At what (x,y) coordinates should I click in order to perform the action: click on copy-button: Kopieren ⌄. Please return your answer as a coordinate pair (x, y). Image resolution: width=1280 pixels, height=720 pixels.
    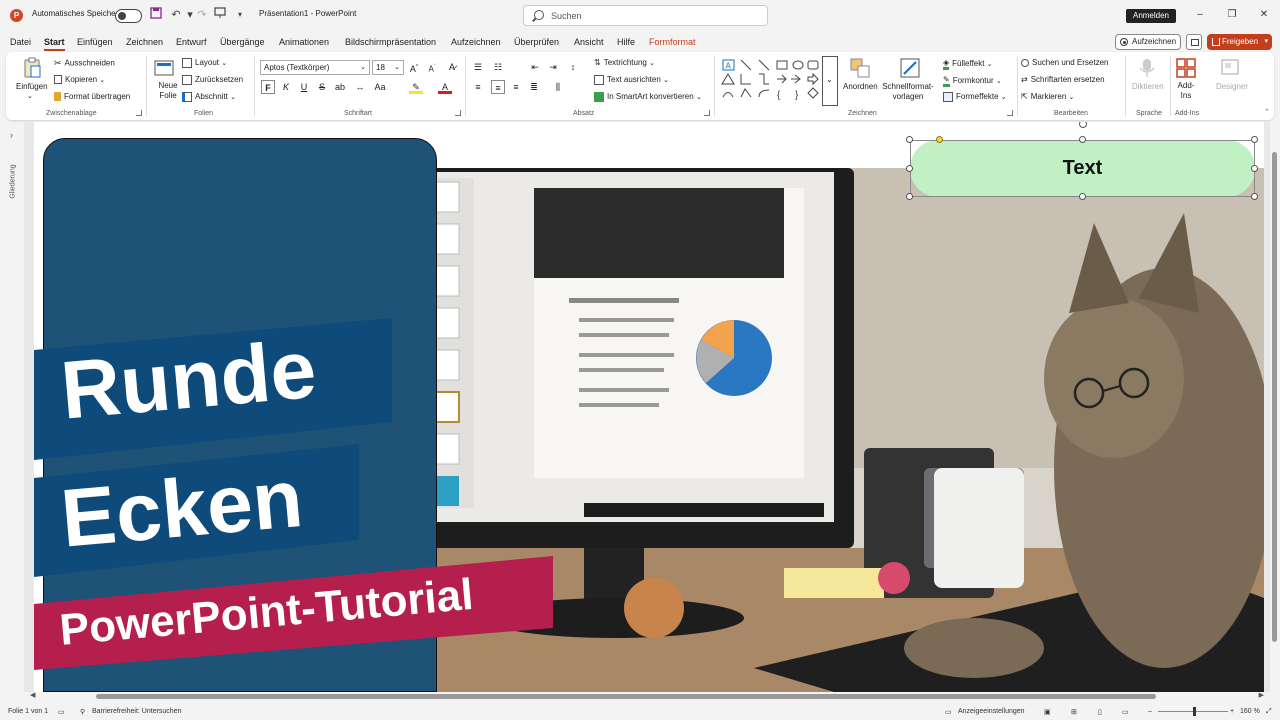
    Looking at the image, I should click on (79, 80).